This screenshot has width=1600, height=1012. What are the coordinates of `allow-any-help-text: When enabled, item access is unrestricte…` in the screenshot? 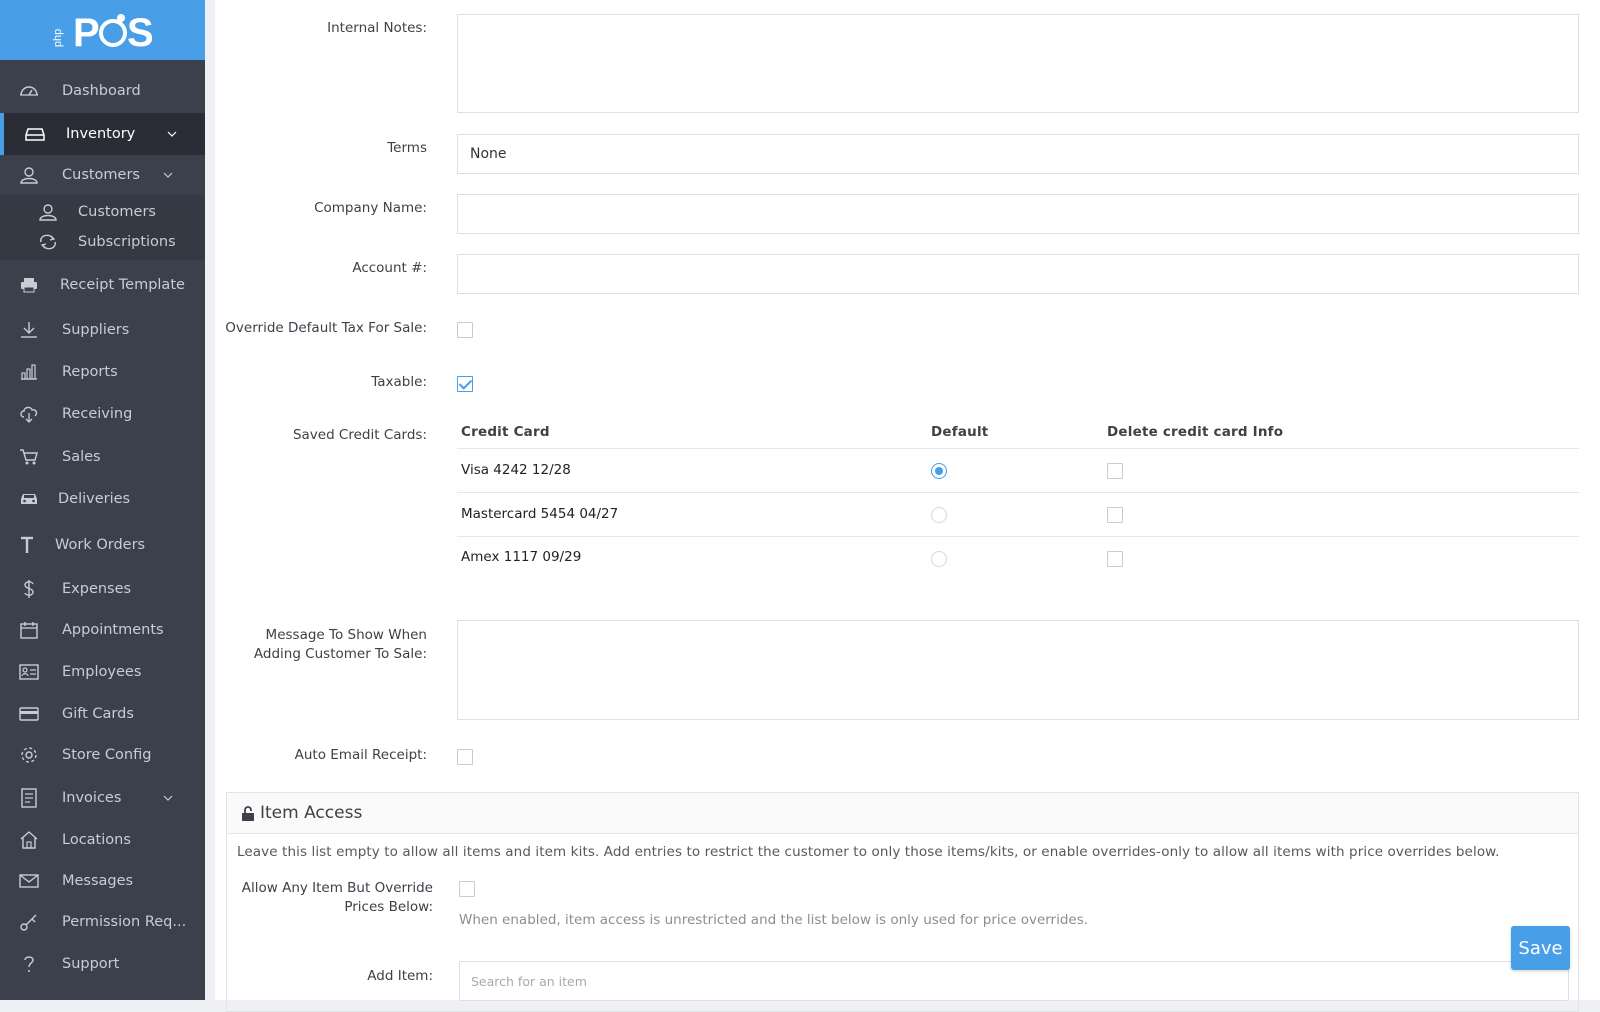 It's located at (774, 920).